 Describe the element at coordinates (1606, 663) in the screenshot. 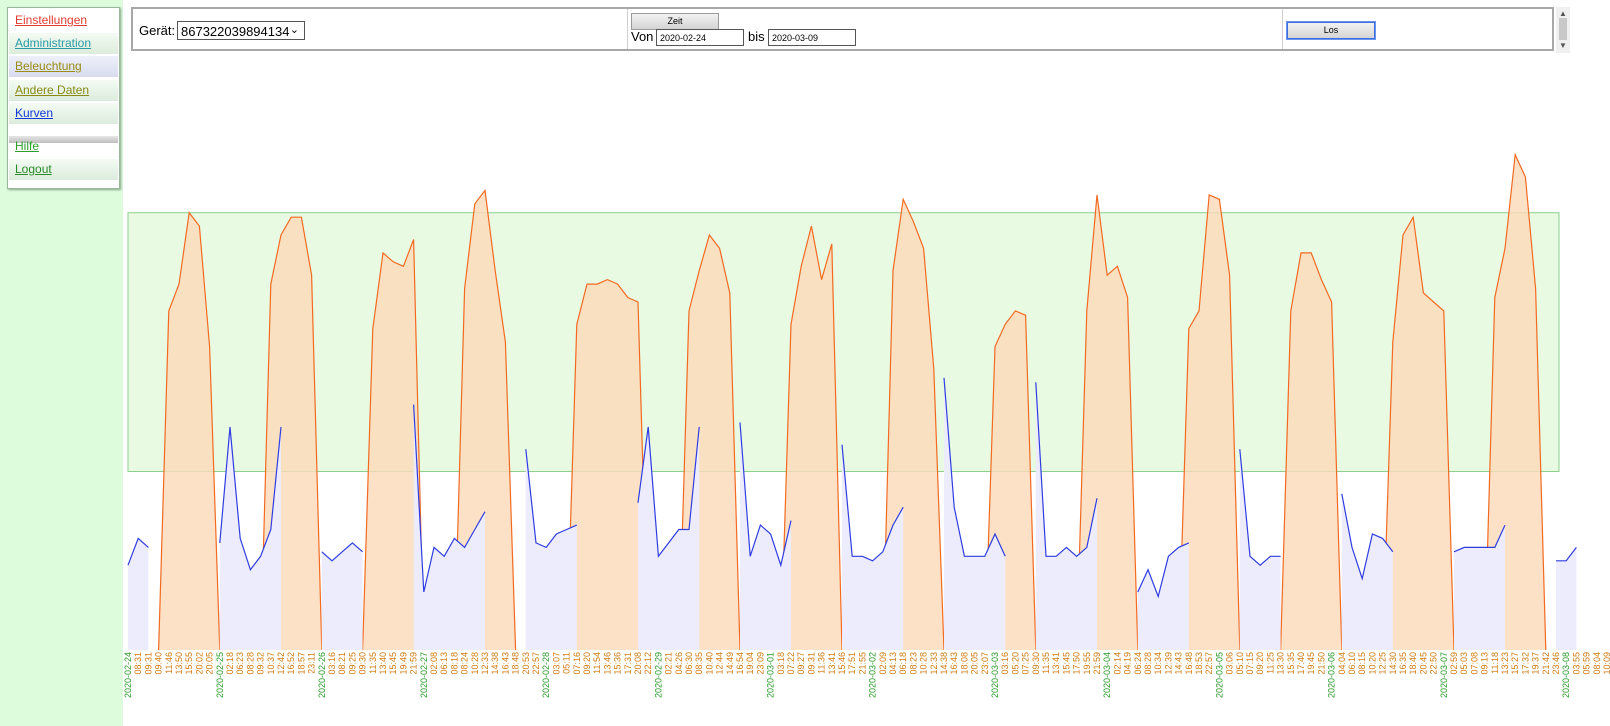

I see `x-axis-tick-label: 10:09` at that location.